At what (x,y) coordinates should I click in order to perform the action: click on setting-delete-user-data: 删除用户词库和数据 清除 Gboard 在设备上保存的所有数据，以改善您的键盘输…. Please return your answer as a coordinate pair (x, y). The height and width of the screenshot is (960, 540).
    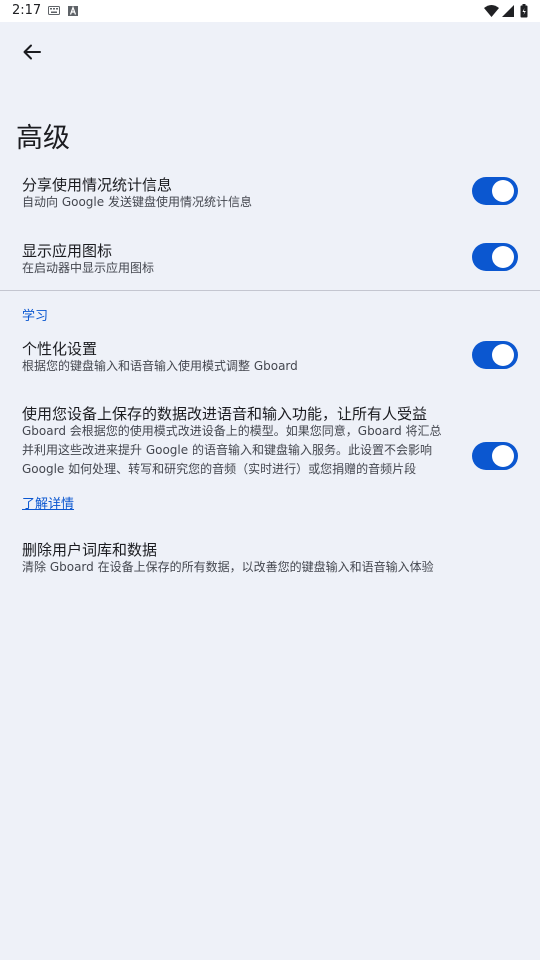
    Looking at the image, I should click on (270, 558).